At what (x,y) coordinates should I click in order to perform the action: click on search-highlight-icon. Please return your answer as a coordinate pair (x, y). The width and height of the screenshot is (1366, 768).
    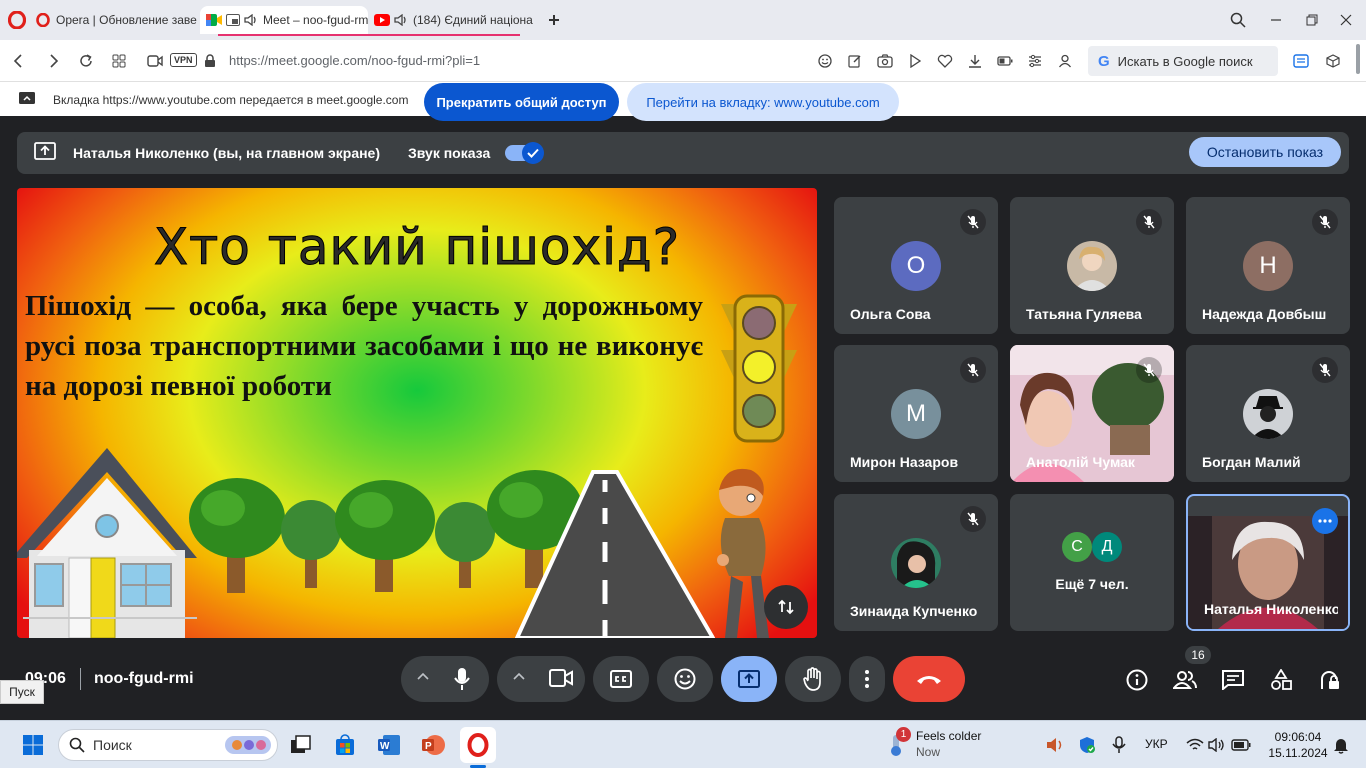
    Looking at the image, I should click on (248, 745).